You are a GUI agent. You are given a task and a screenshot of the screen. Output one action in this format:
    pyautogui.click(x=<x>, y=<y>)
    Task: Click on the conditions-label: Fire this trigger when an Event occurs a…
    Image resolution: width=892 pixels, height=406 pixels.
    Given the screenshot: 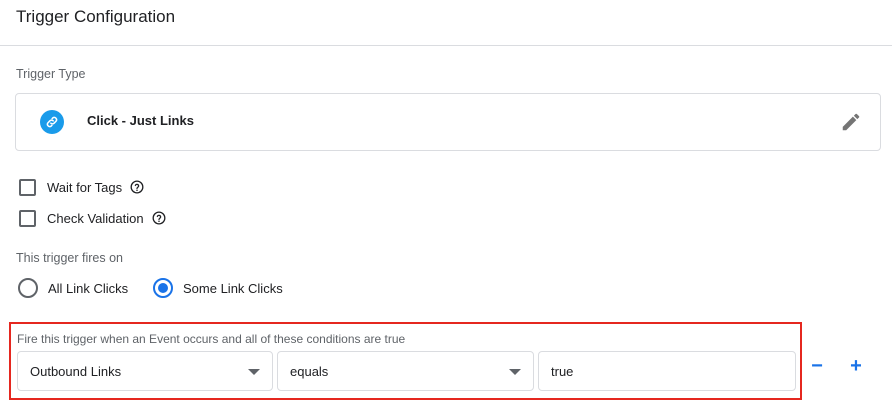 What is the action you would take?
    pyautogui.click(x=211, y=339)
    